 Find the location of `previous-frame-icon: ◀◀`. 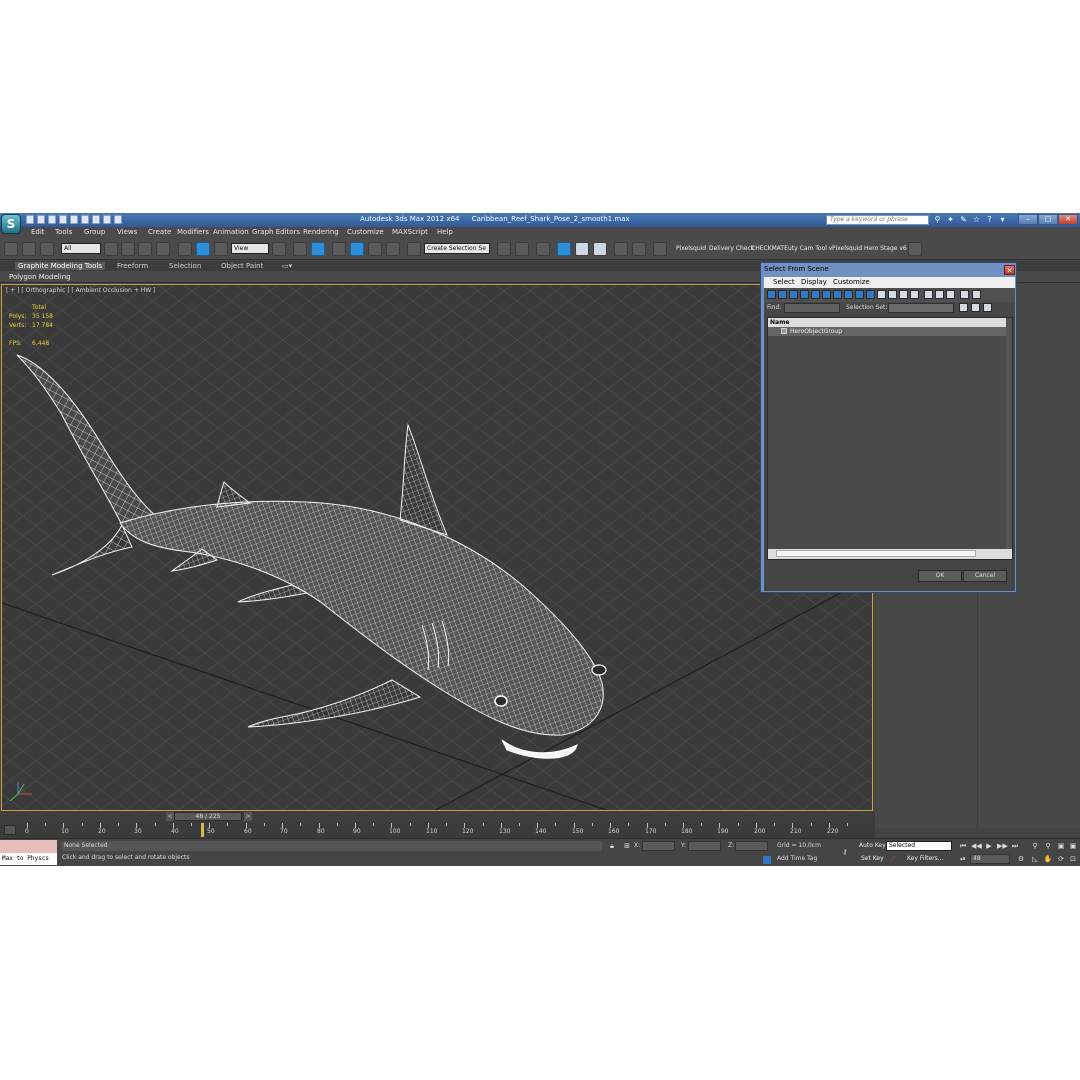

previous-frame-icon: ◀◀ is located at coordinates (976, 846).